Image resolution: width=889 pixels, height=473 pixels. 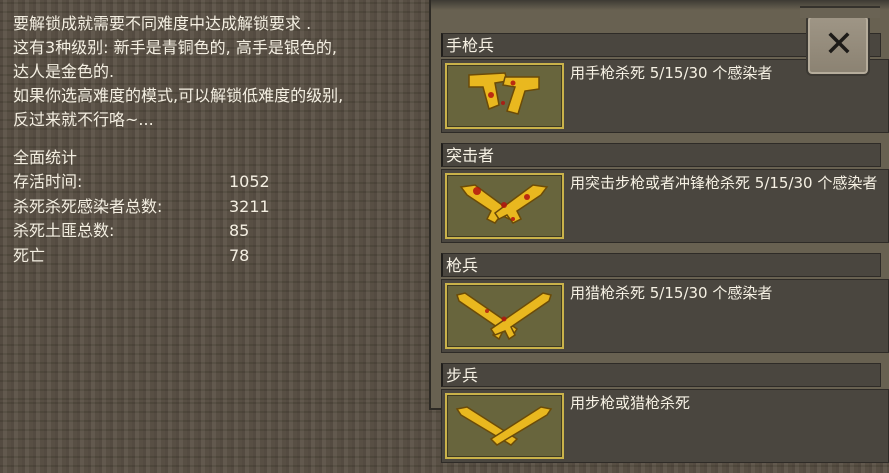 What do you see at coordinates (661, 155) in the screenshot?
I see `achievement-title: 突击者` at bounding box center [661, 155].